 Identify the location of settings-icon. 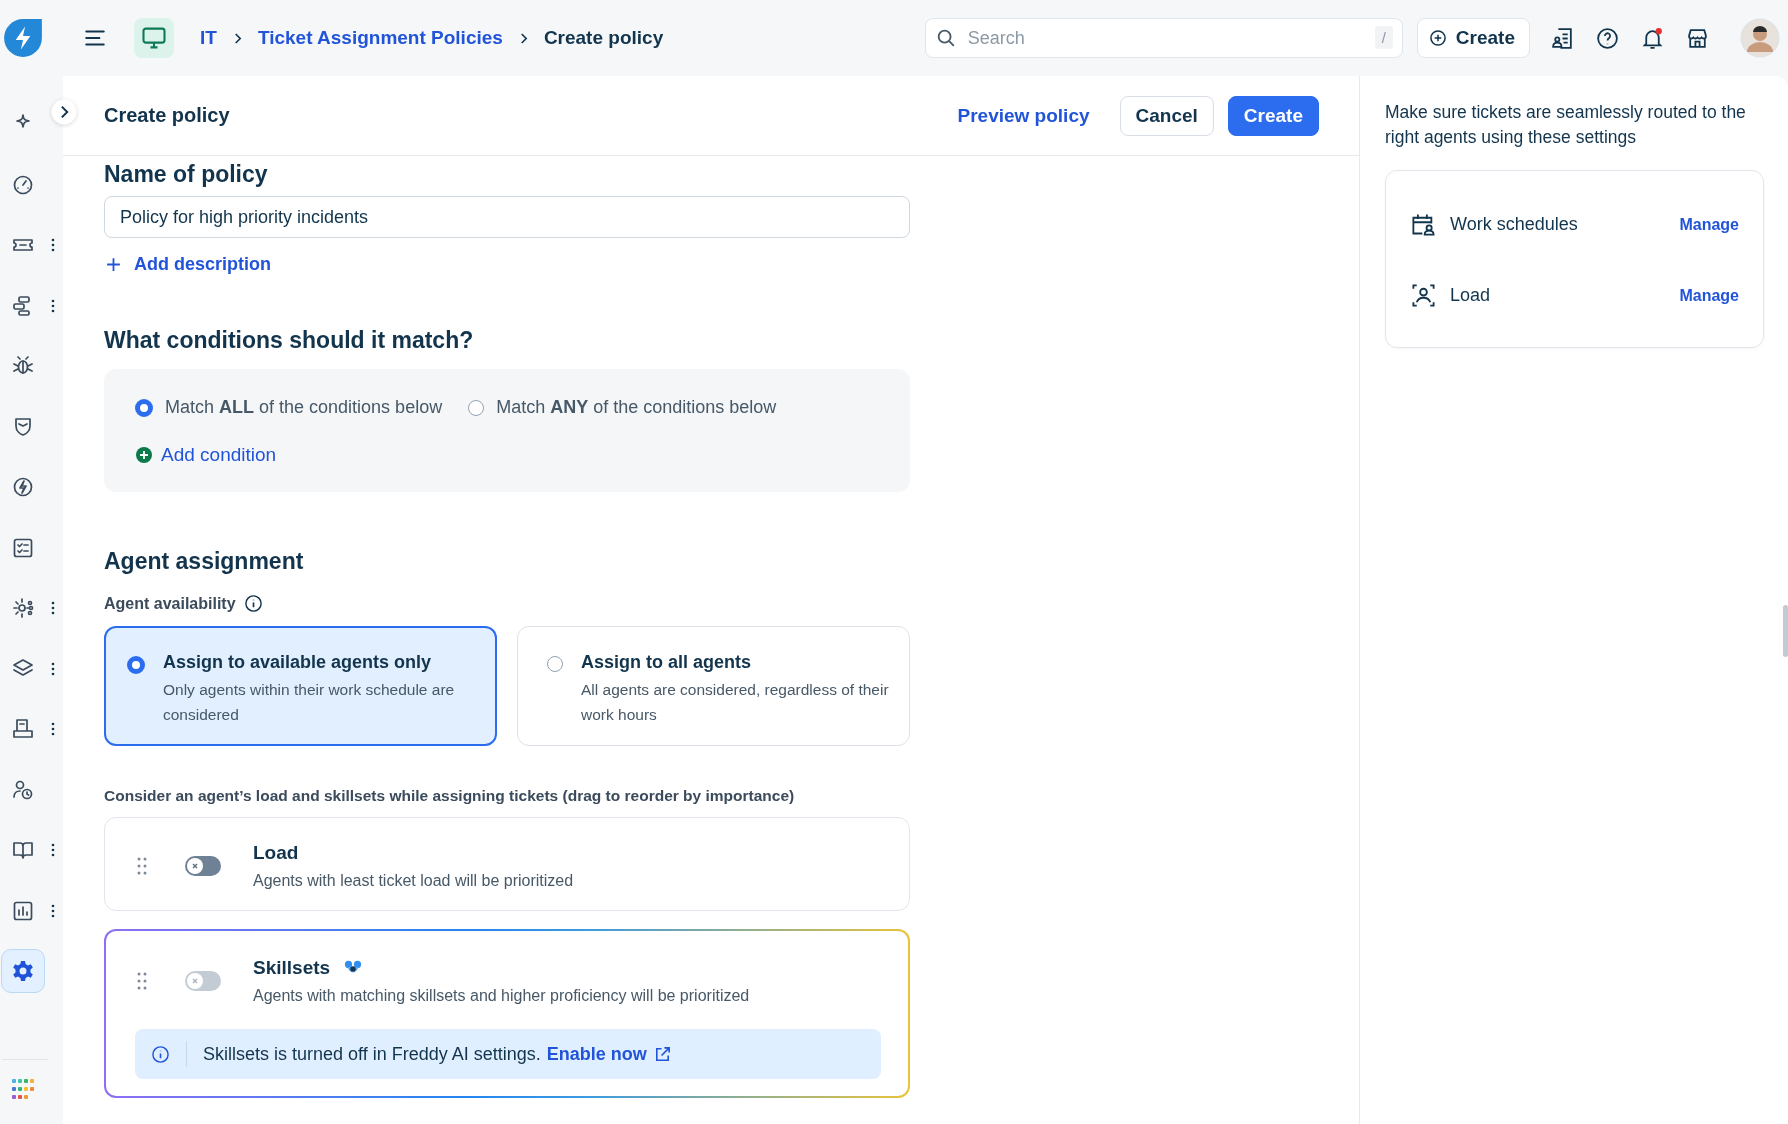
(23, 971).